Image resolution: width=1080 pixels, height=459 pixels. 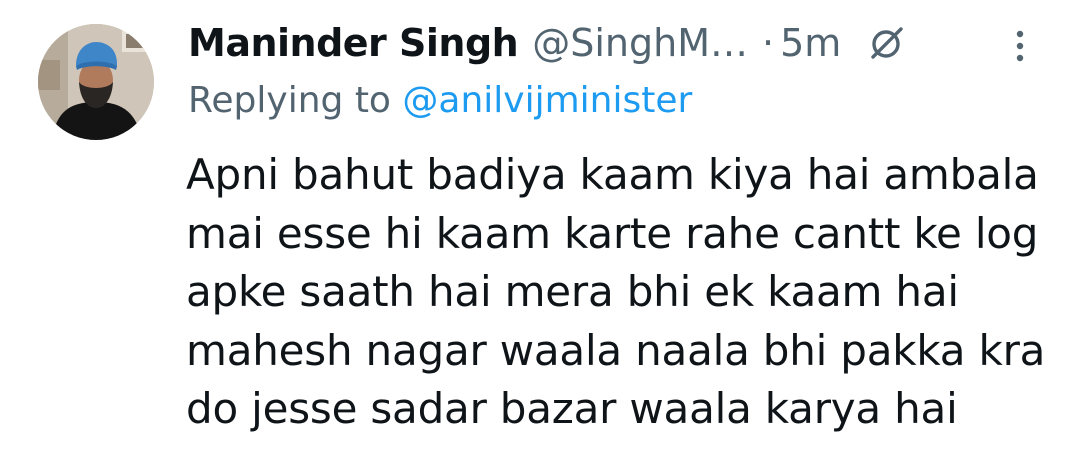 What do you see at coordinates (1020, 46) in the screenshot?
I see `more-vertical-icon` at bounding box center [1020, 46].